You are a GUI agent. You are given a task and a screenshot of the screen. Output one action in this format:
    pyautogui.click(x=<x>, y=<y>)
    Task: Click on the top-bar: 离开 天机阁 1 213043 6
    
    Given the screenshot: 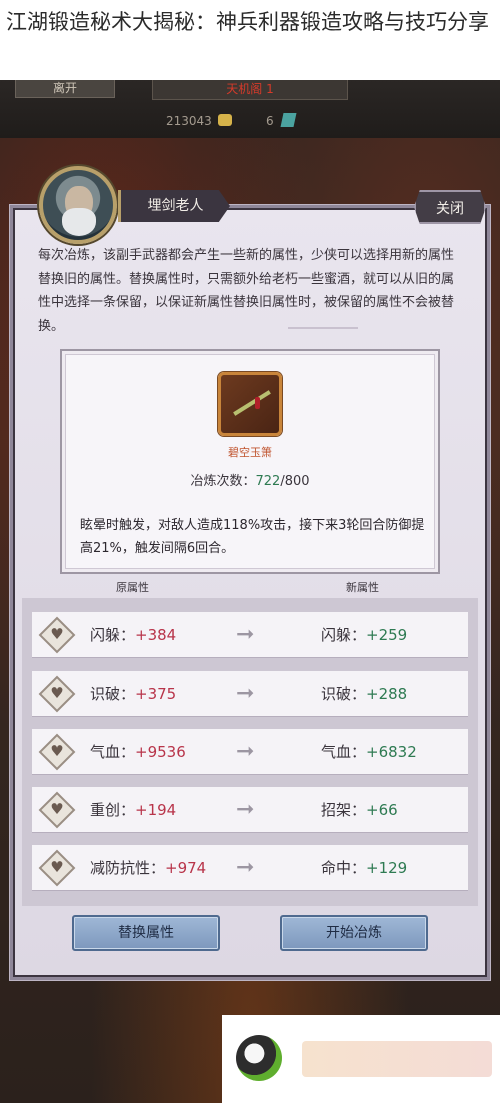 What is the action you would take?
    pyautogui.click(x=250, y=109)
    